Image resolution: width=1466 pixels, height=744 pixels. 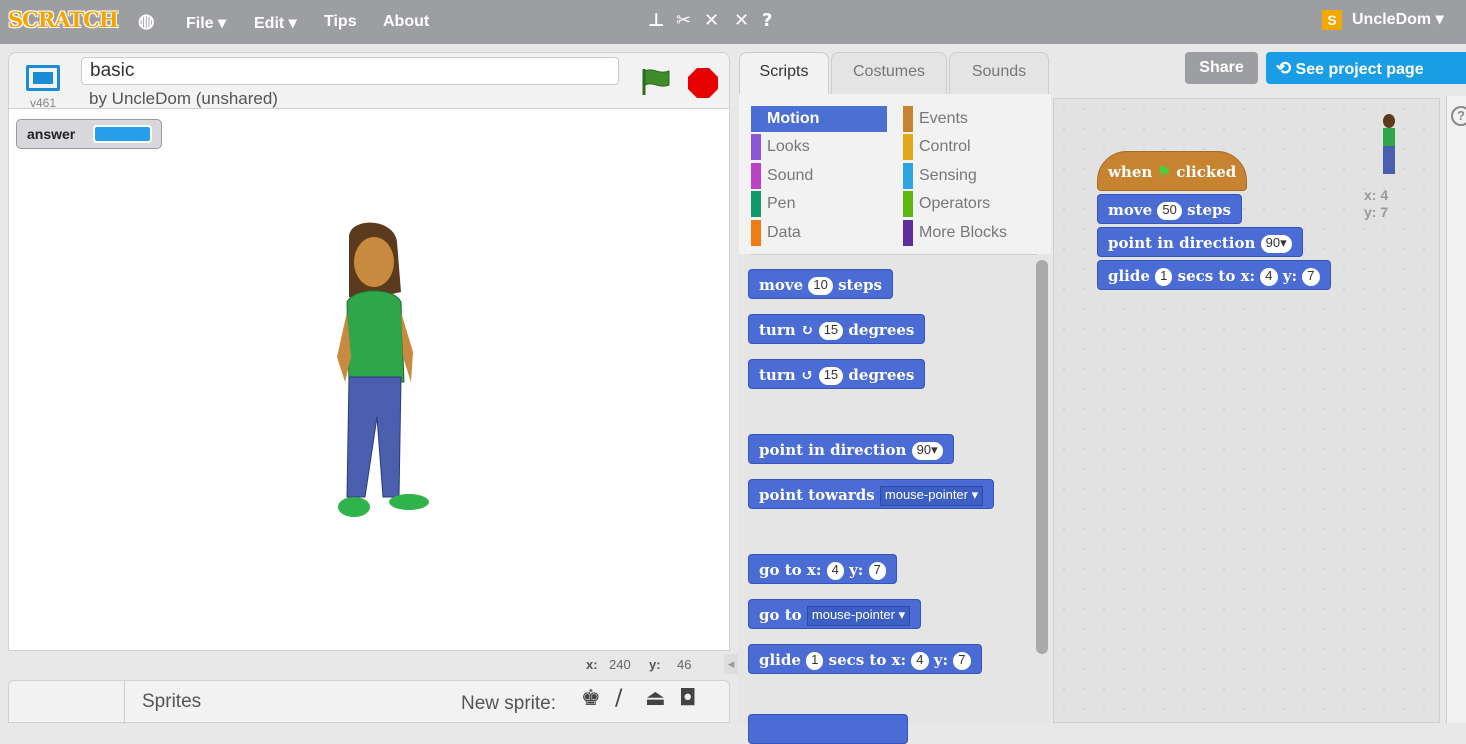 What do you see at coordinates (275, 23) in the screenshot?
I see `menu-edit: Edit ▾` at bounding box center [275, 23].